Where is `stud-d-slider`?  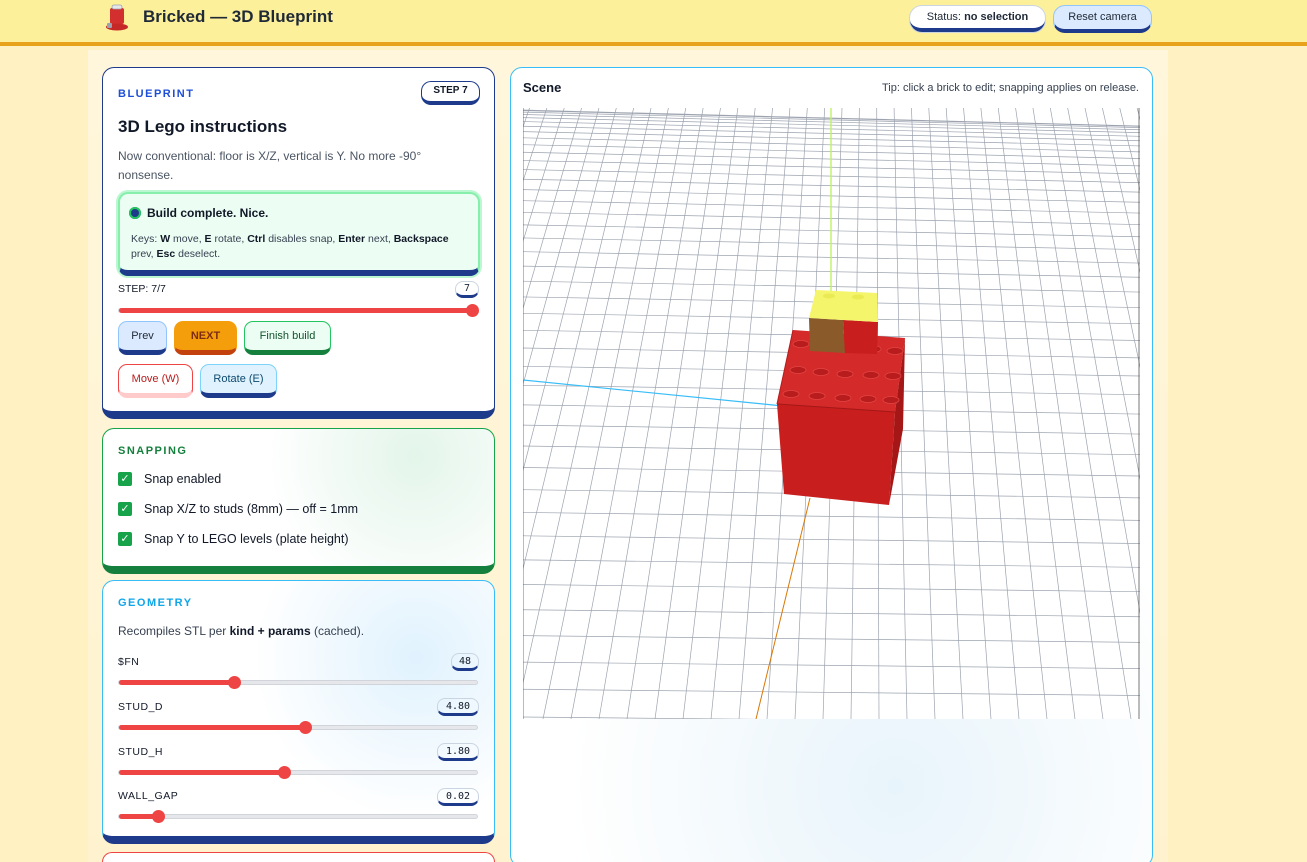
stud-d-slider is located at coordinates (298, 727).